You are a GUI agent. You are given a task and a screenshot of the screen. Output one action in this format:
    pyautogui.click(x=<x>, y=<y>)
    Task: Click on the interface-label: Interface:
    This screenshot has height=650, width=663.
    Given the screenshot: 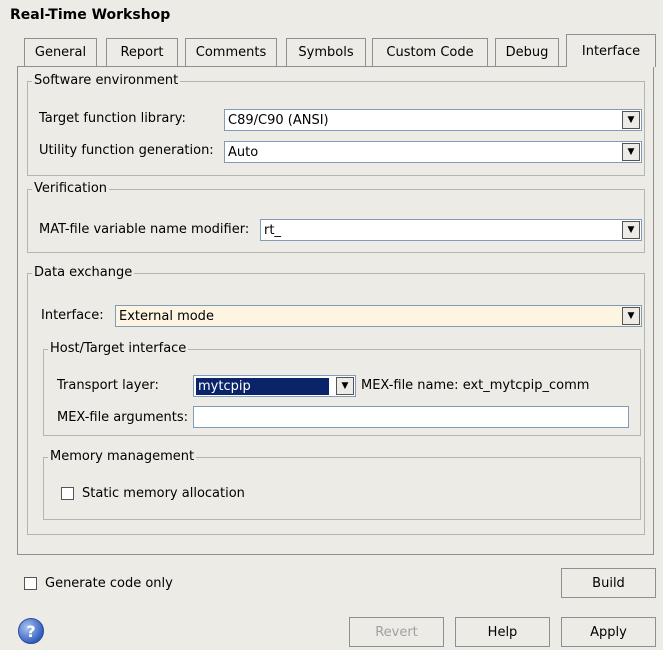 What is the action you would take?
    pyautogui.click(x=72, y=315)
    